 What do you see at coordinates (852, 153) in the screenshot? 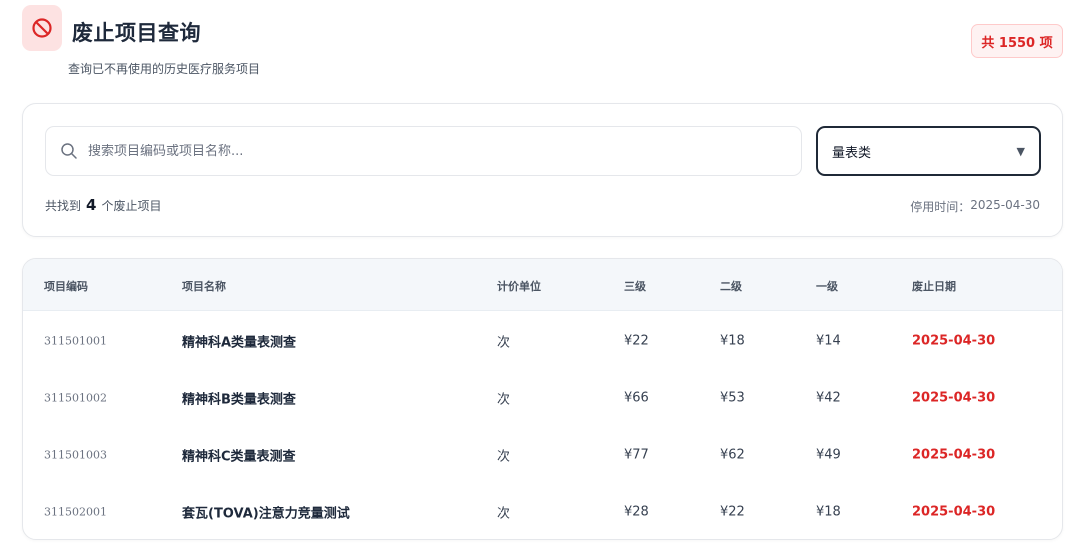
I see `category-select-value: 量表类` at bounding box center [852, 153].